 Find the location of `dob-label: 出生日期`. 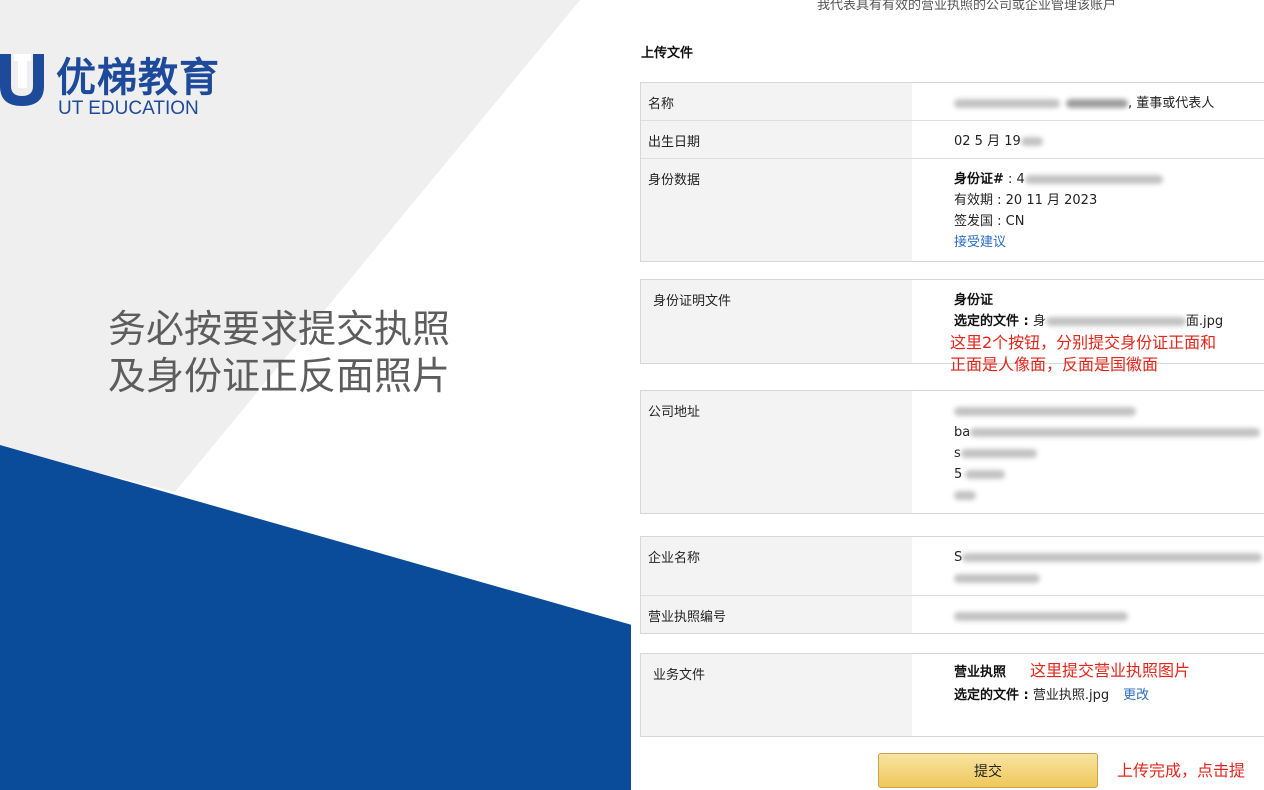

dob-label: 出生日期 is located at coordinates (776, 139).